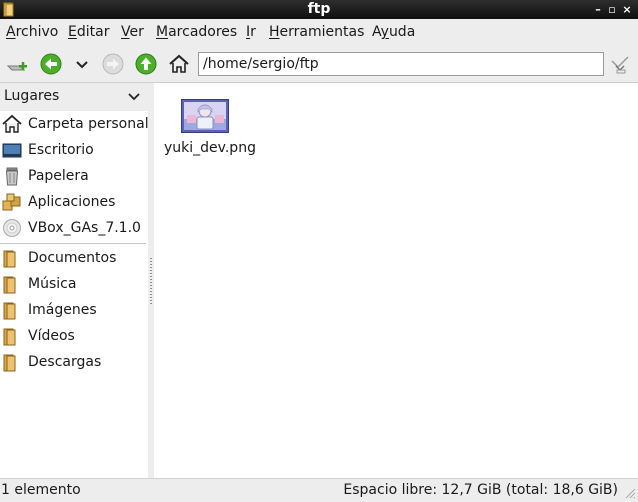  I want to click on sidebar-item-escritorio: Escritorio, so click(74, 150).